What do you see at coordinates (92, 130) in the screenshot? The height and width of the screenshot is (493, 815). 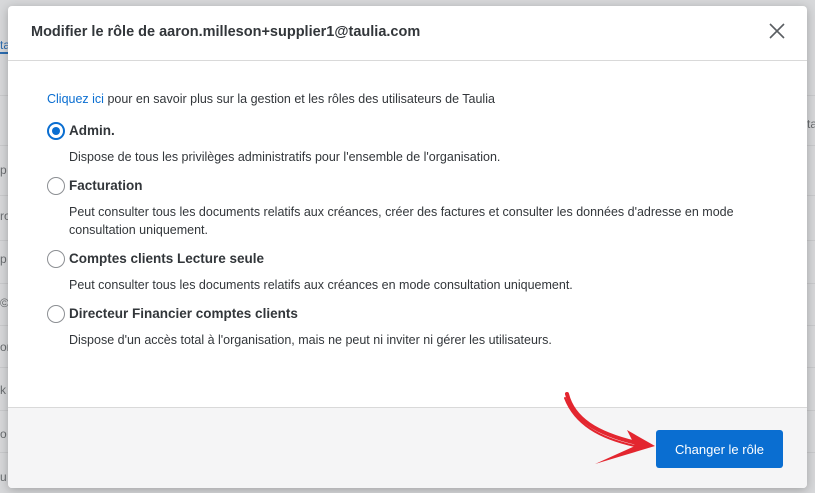 I see `role-label: Admin.` at bounding box center [92, 130].